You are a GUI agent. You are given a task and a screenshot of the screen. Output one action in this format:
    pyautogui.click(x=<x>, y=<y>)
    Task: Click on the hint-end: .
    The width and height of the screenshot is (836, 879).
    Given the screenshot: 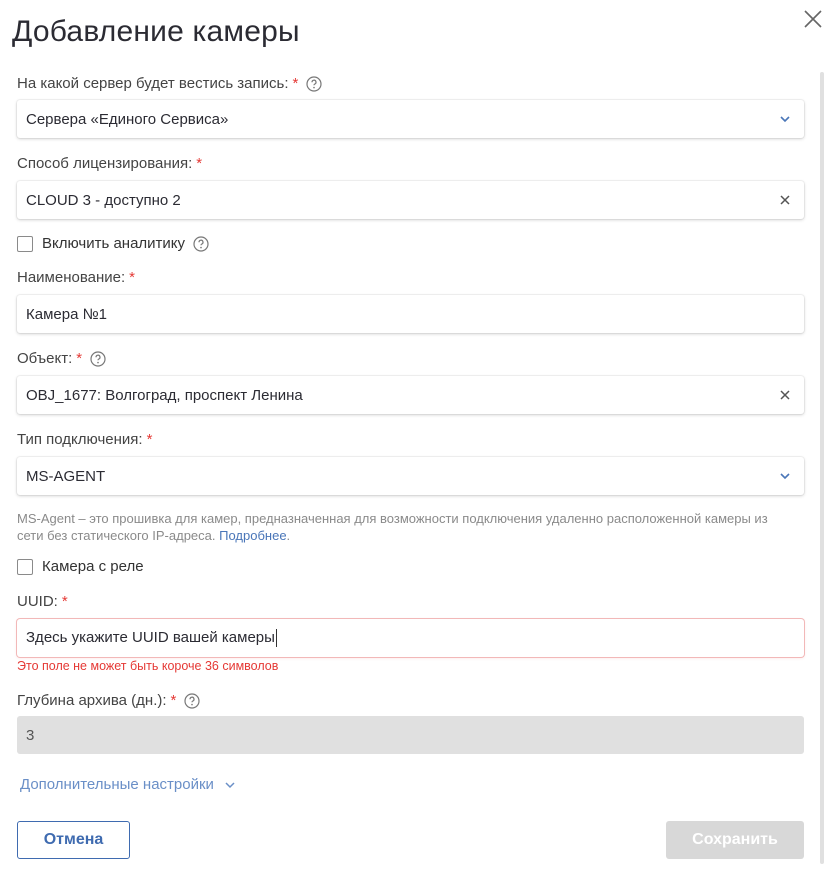 What is the action you would take?
    pyautogui.click(x=288, y=535)
    